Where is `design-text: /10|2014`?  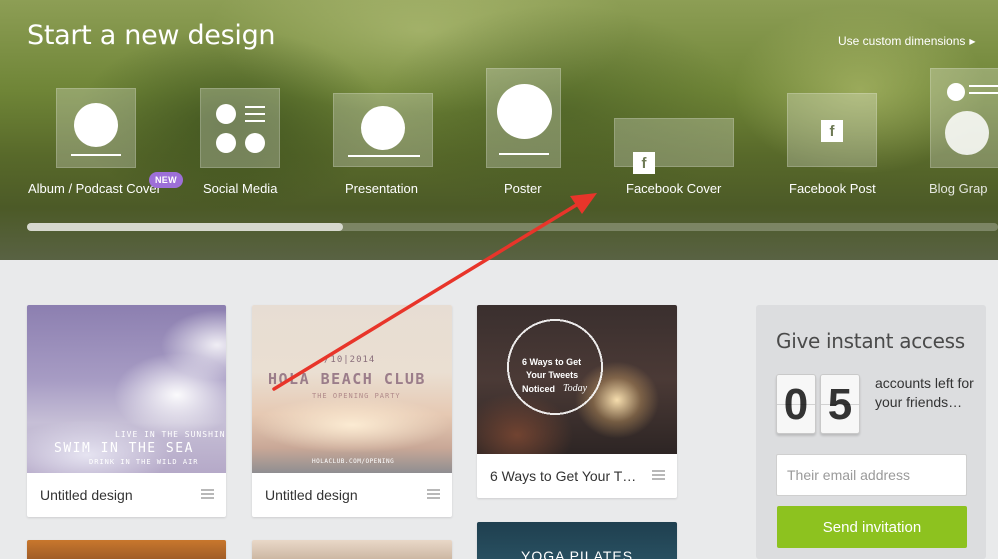
design-text: /10|2014 is located at coordinates (350, 360).